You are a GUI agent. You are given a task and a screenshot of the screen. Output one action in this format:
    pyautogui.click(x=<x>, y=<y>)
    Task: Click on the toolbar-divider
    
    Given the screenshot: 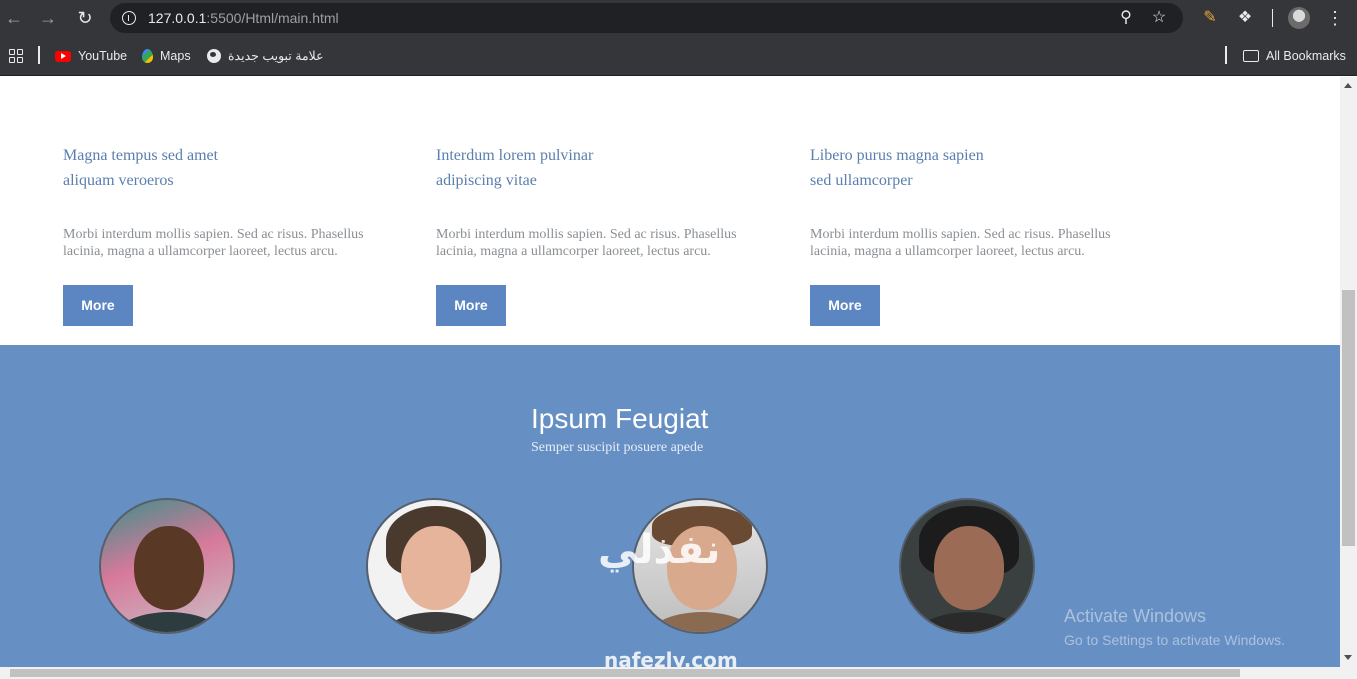 What is the action you would take?
    pyautogui.click(x=1272, y=18)
    